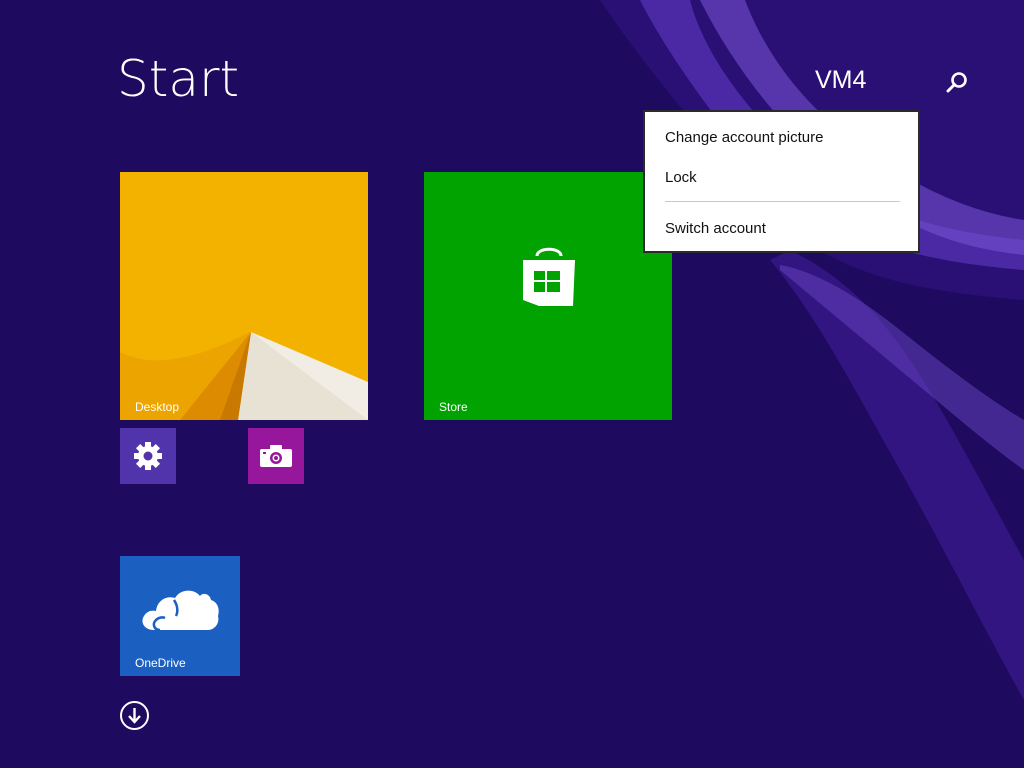  What do you see at coordinates (744, 137) in the screenshot?
I see `menu-item-change-account-picture: Change account picture` at bounding box center [744, 137].